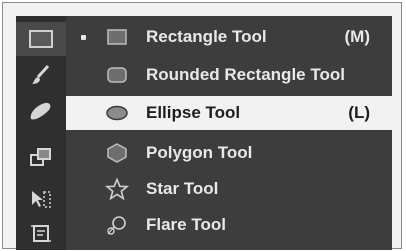 The image size is (406, 251). I want to click on menu-item-label: Ellipse Tool, so click(193, 112).